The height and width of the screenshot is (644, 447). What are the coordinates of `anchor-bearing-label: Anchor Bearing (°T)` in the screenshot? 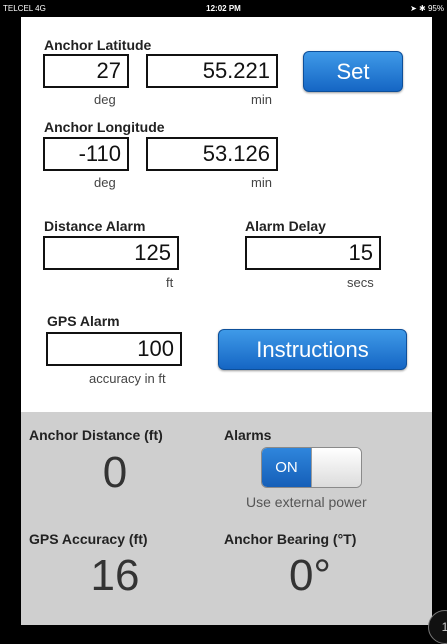 It's located at (290, 539).